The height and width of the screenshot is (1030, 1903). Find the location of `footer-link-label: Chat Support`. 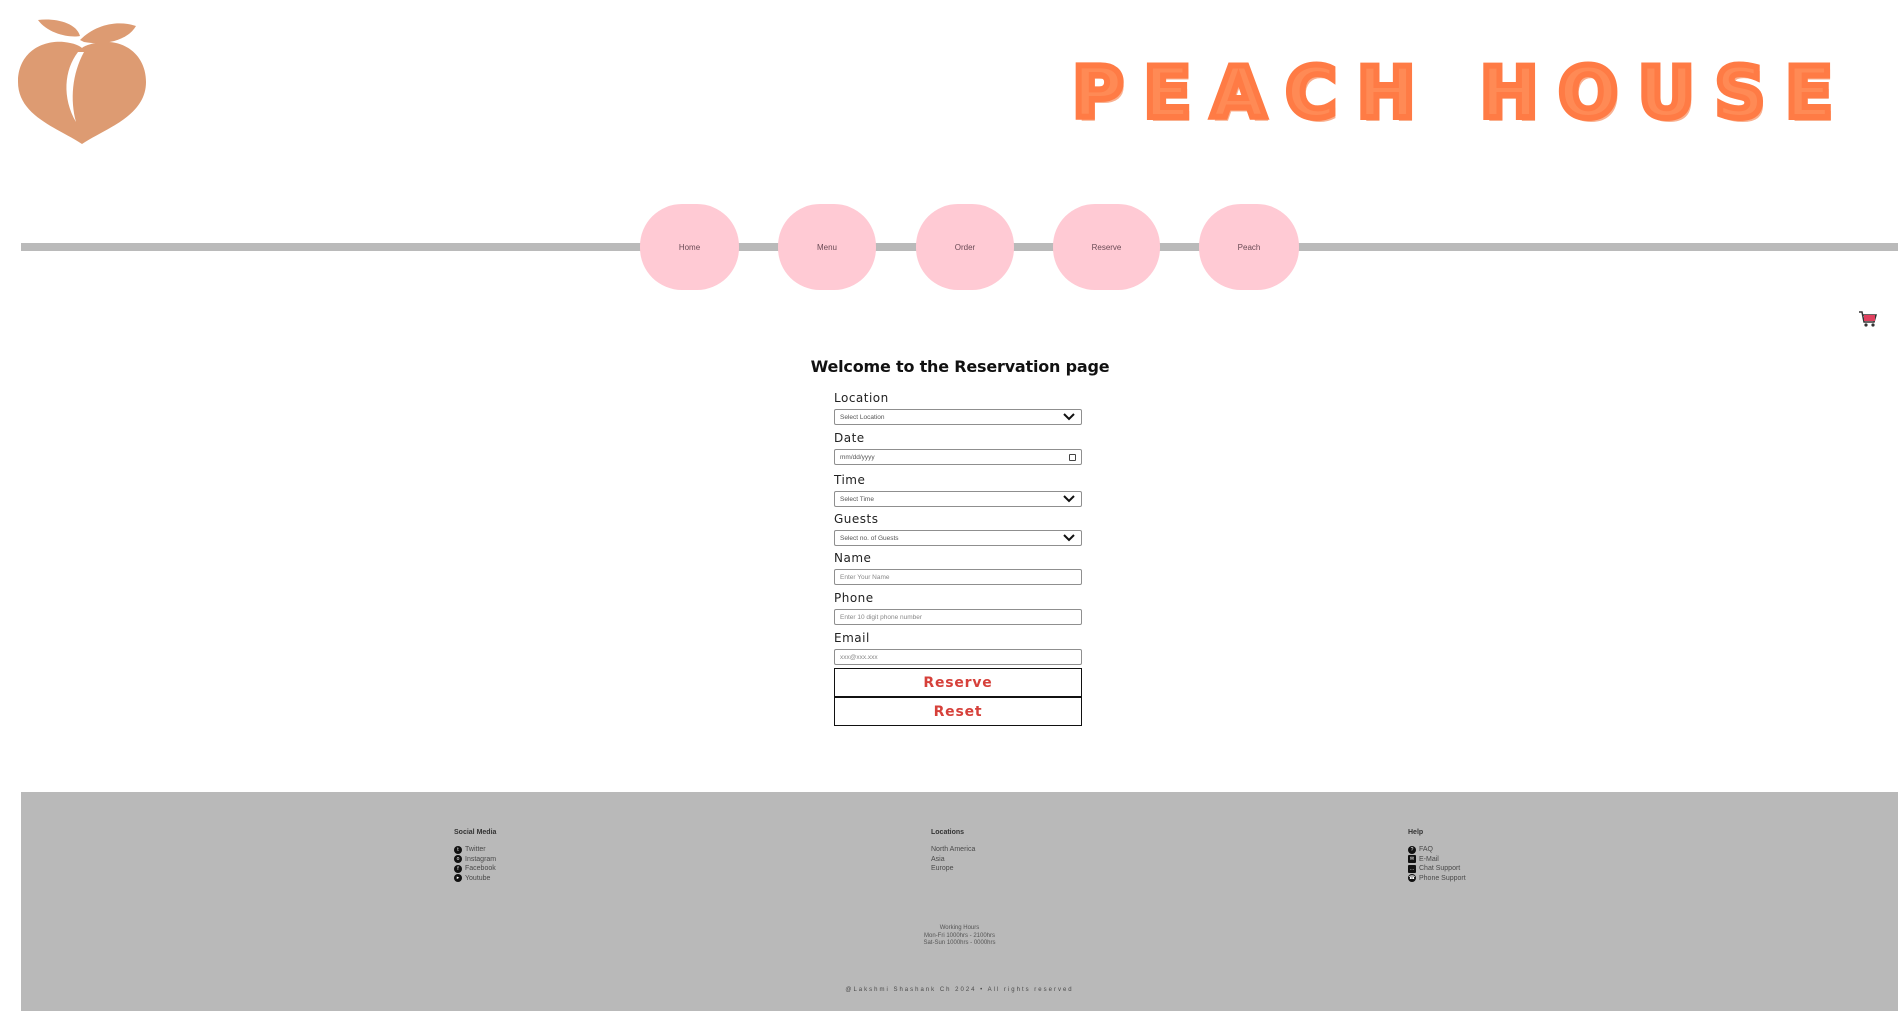

footer-link-label: Chat Support is located at coordinates (1440, 869).